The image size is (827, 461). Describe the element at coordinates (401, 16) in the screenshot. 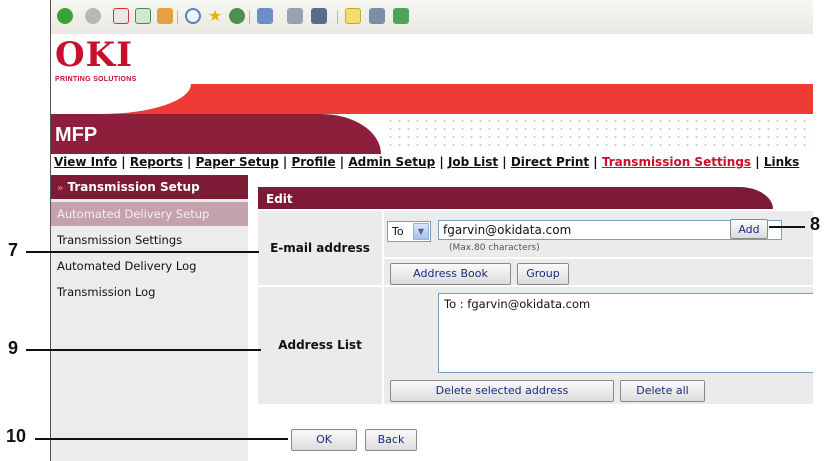

I see `messenger-icon` at that location.